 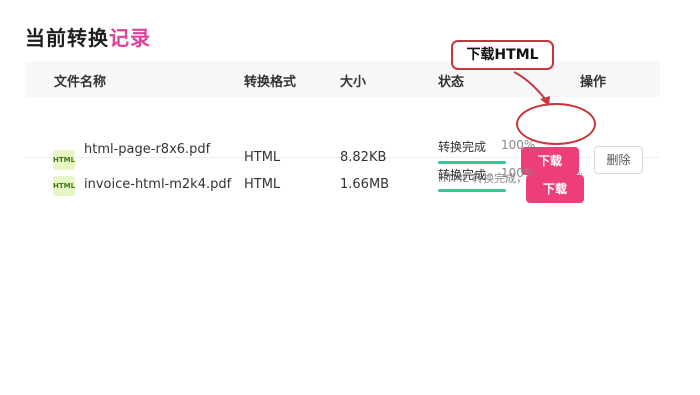 What do you see at coordinates (130, 38) in the screenshot?
I see `page-title-accent: 记录` at bounding box center [130, 38].